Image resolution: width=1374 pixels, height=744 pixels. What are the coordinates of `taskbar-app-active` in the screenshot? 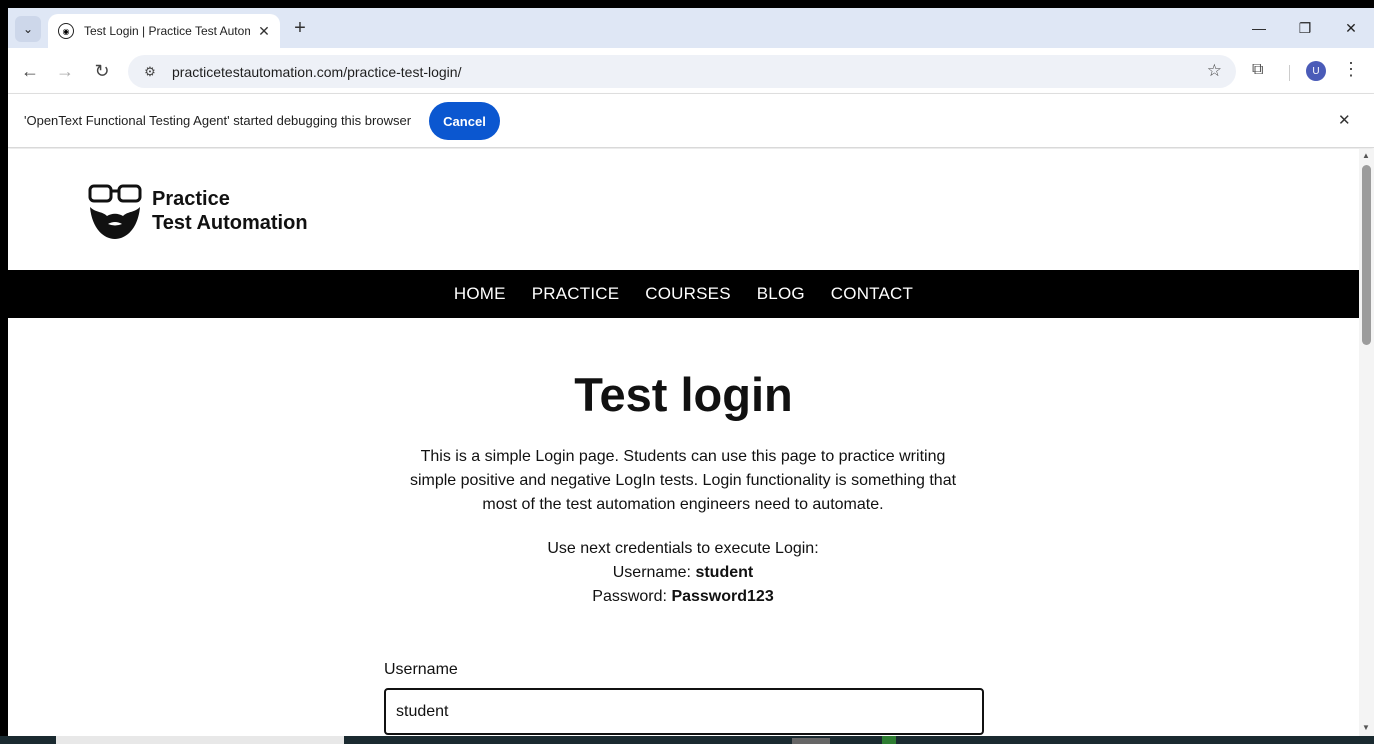 It's located at (889, 740).